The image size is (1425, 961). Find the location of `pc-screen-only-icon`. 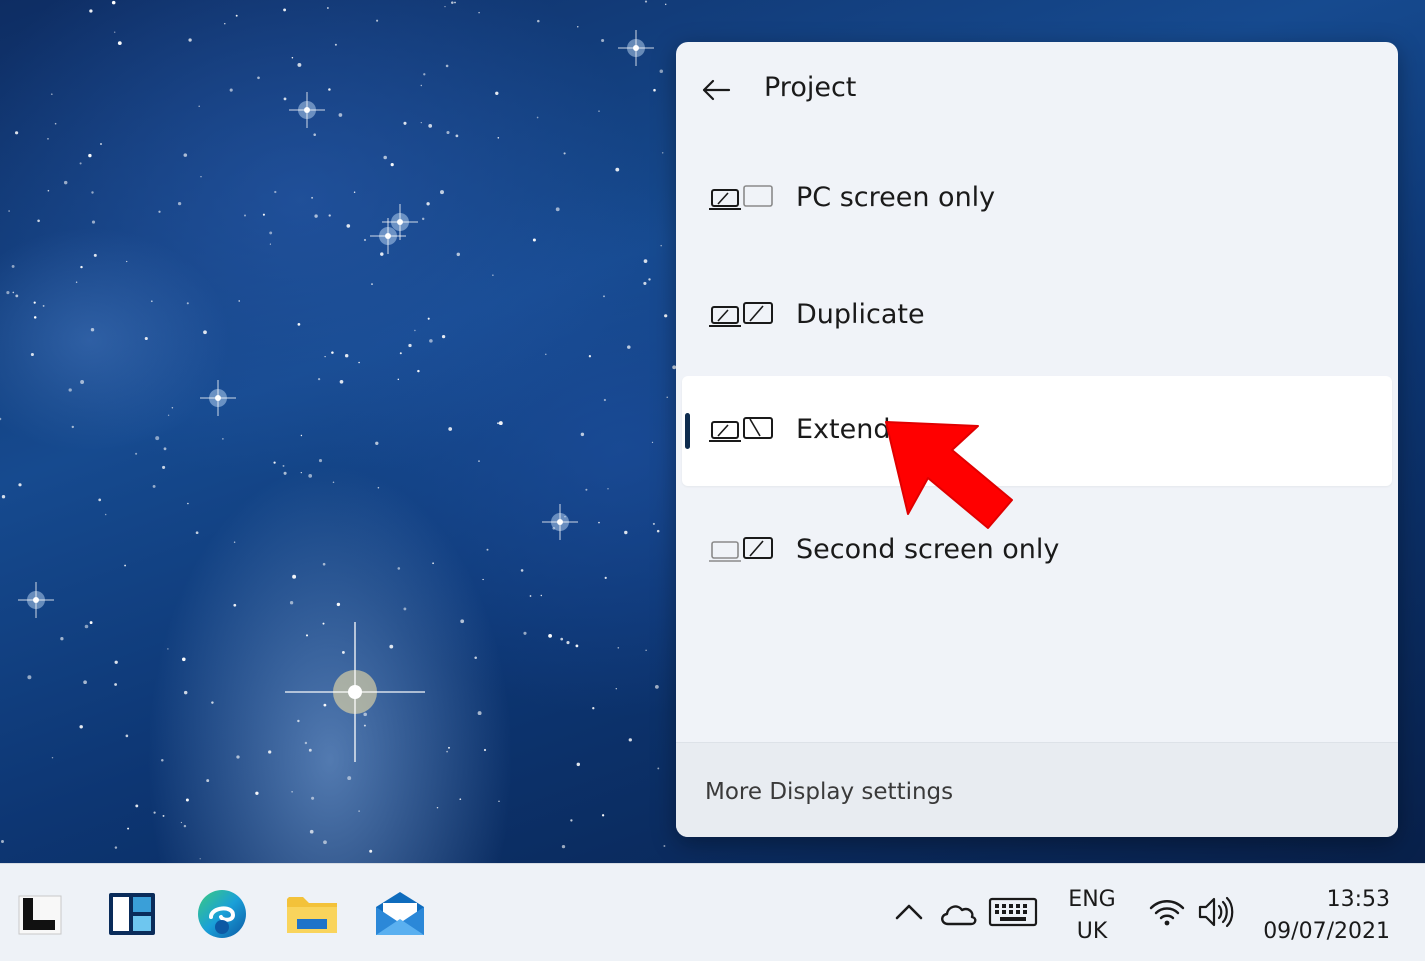

pc-screen-only-icon is located at coordinates (741, 197).